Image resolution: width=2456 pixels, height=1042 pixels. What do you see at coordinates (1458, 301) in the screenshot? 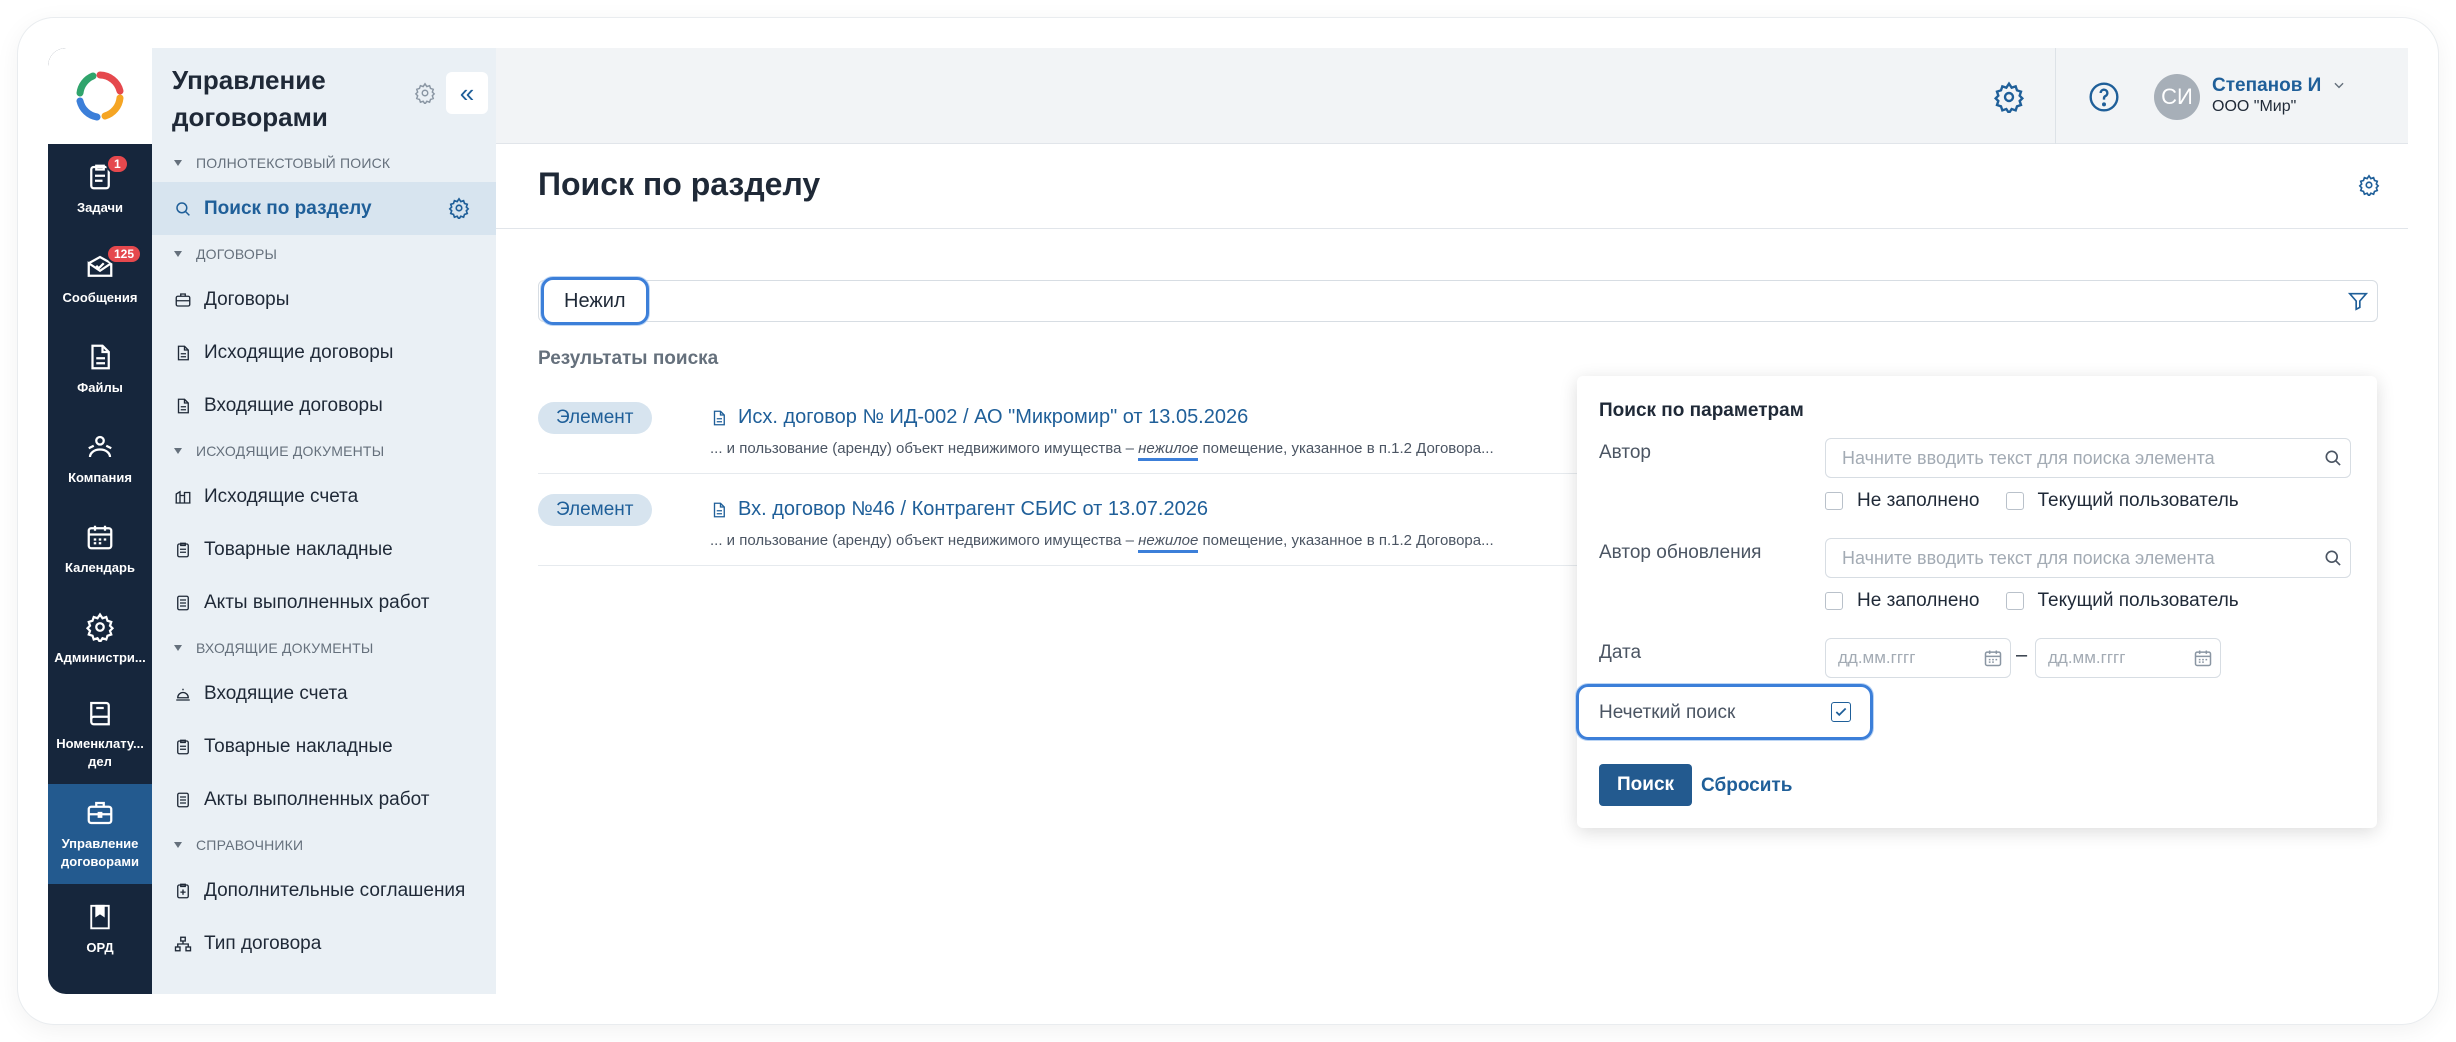
I see `section-search-input: Нежил` at bounding box center [1458, 301].